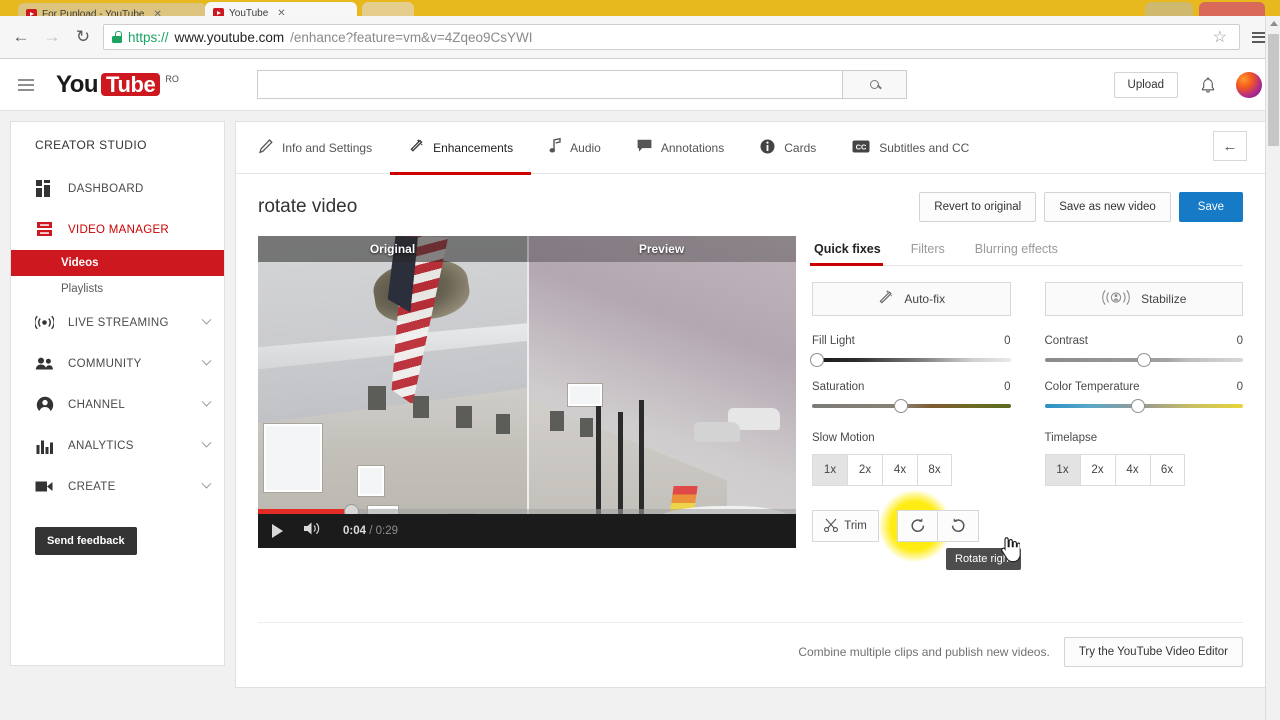 This screenshot has width=1280, height=720. Describe the element at coordinates (1187, 84) in the screenshot. I see `masthead-right: Upload` at that location.